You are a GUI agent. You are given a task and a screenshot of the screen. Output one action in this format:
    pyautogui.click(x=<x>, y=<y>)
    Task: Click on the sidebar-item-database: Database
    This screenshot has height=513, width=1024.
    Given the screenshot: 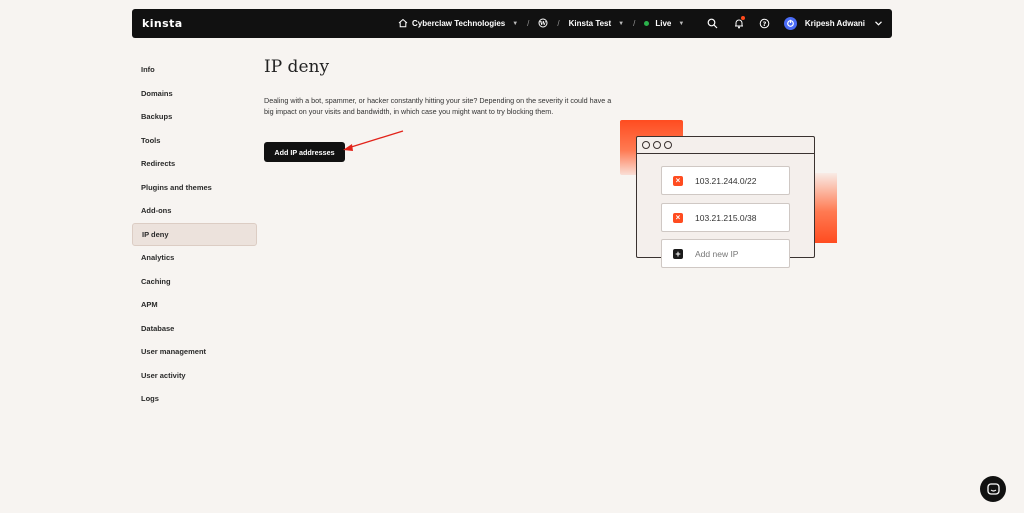 What is the action you would take?
    pyautogui.click(x=194, y=329)
    